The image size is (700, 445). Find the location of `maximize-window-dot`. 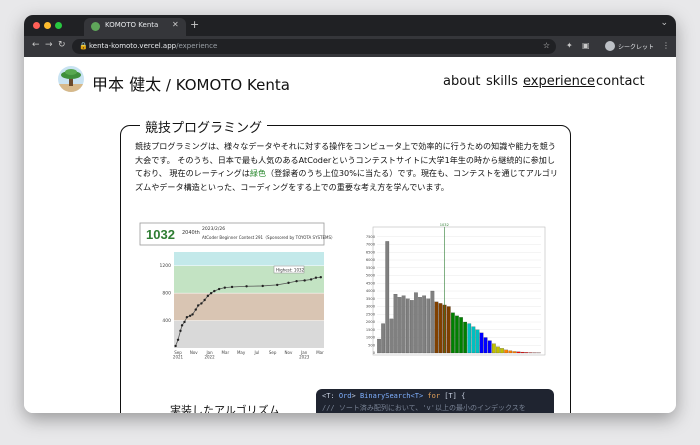

maximize-window-dot is located at coordinates (58, 25).